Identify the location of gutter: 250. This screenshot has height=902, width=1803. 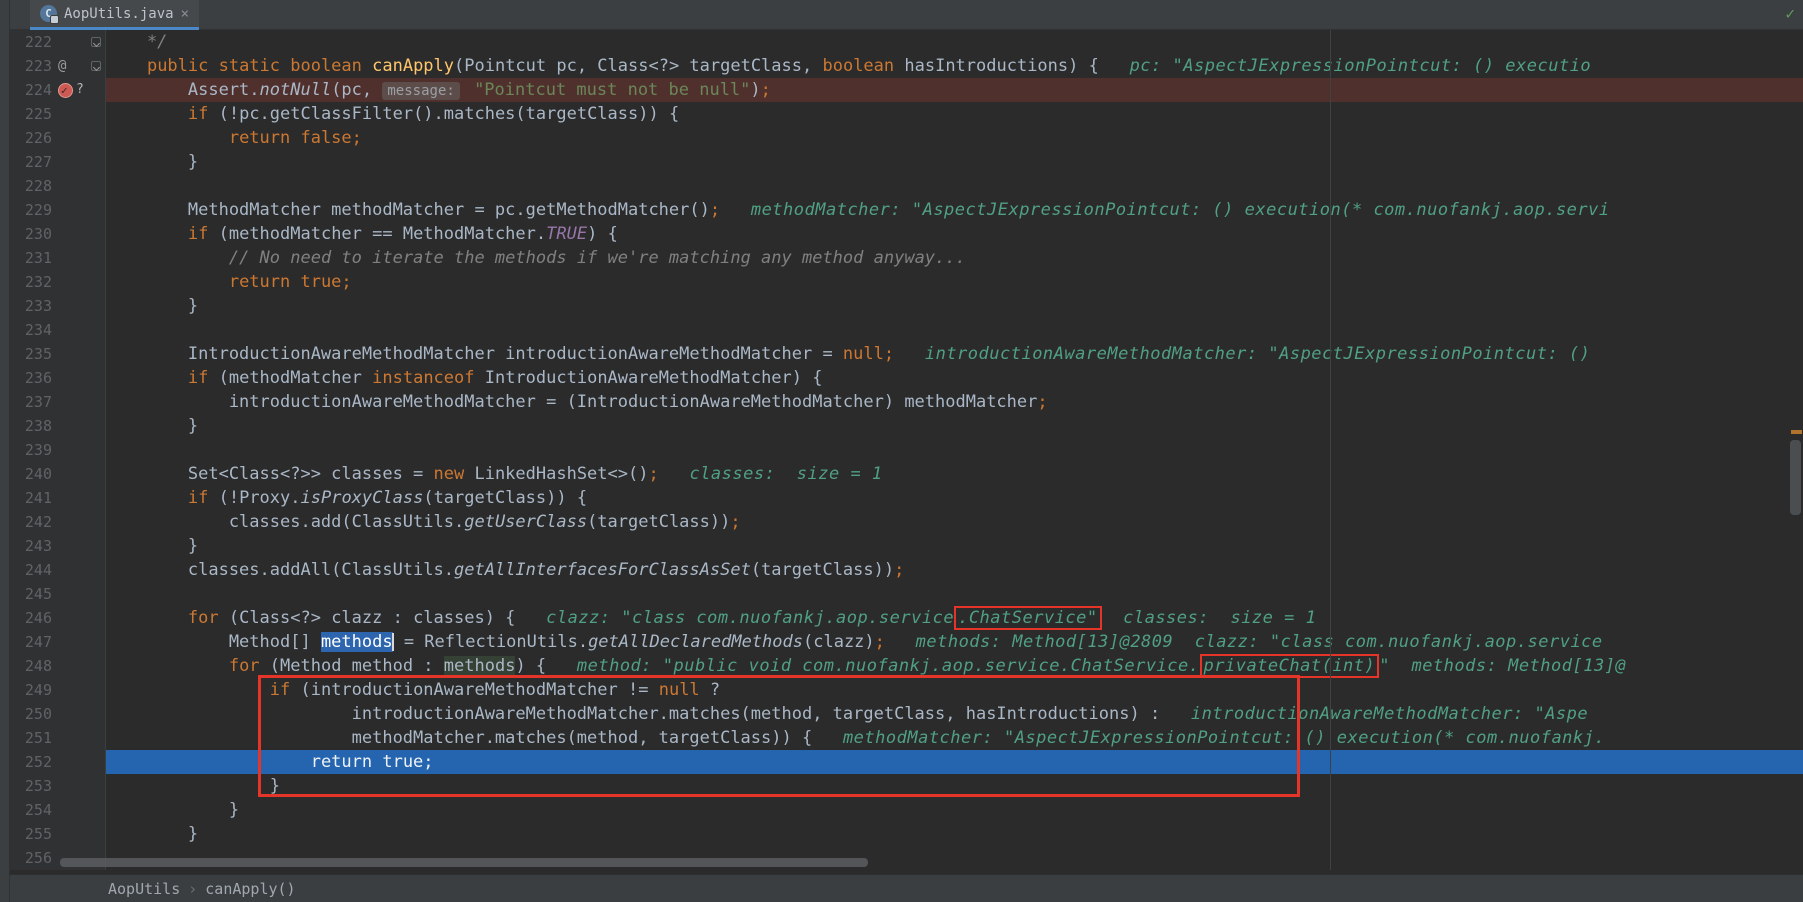
(58, 714).